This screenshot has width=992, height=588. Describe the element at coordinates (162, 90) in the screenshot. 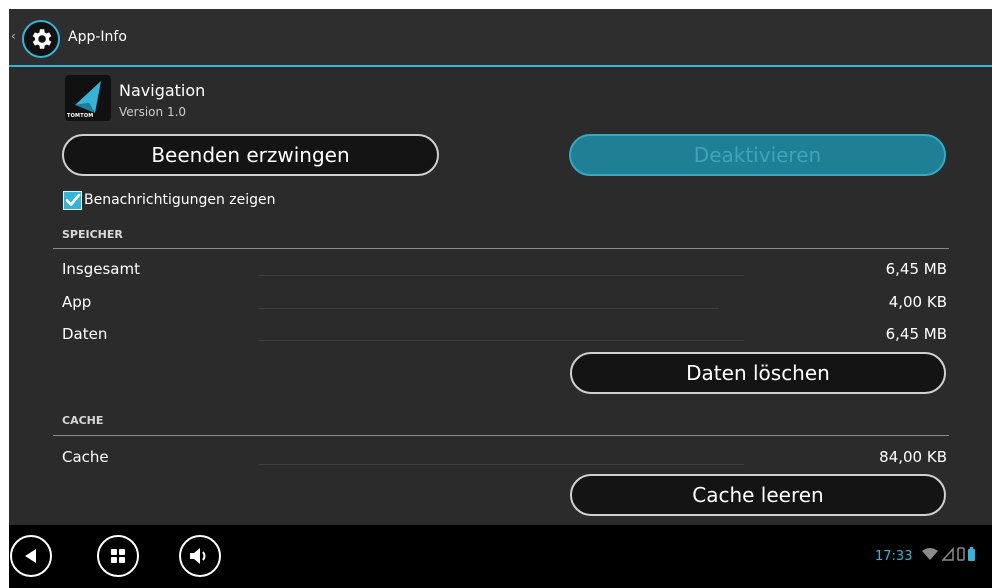

I see `app-name: Navigation` at that location.